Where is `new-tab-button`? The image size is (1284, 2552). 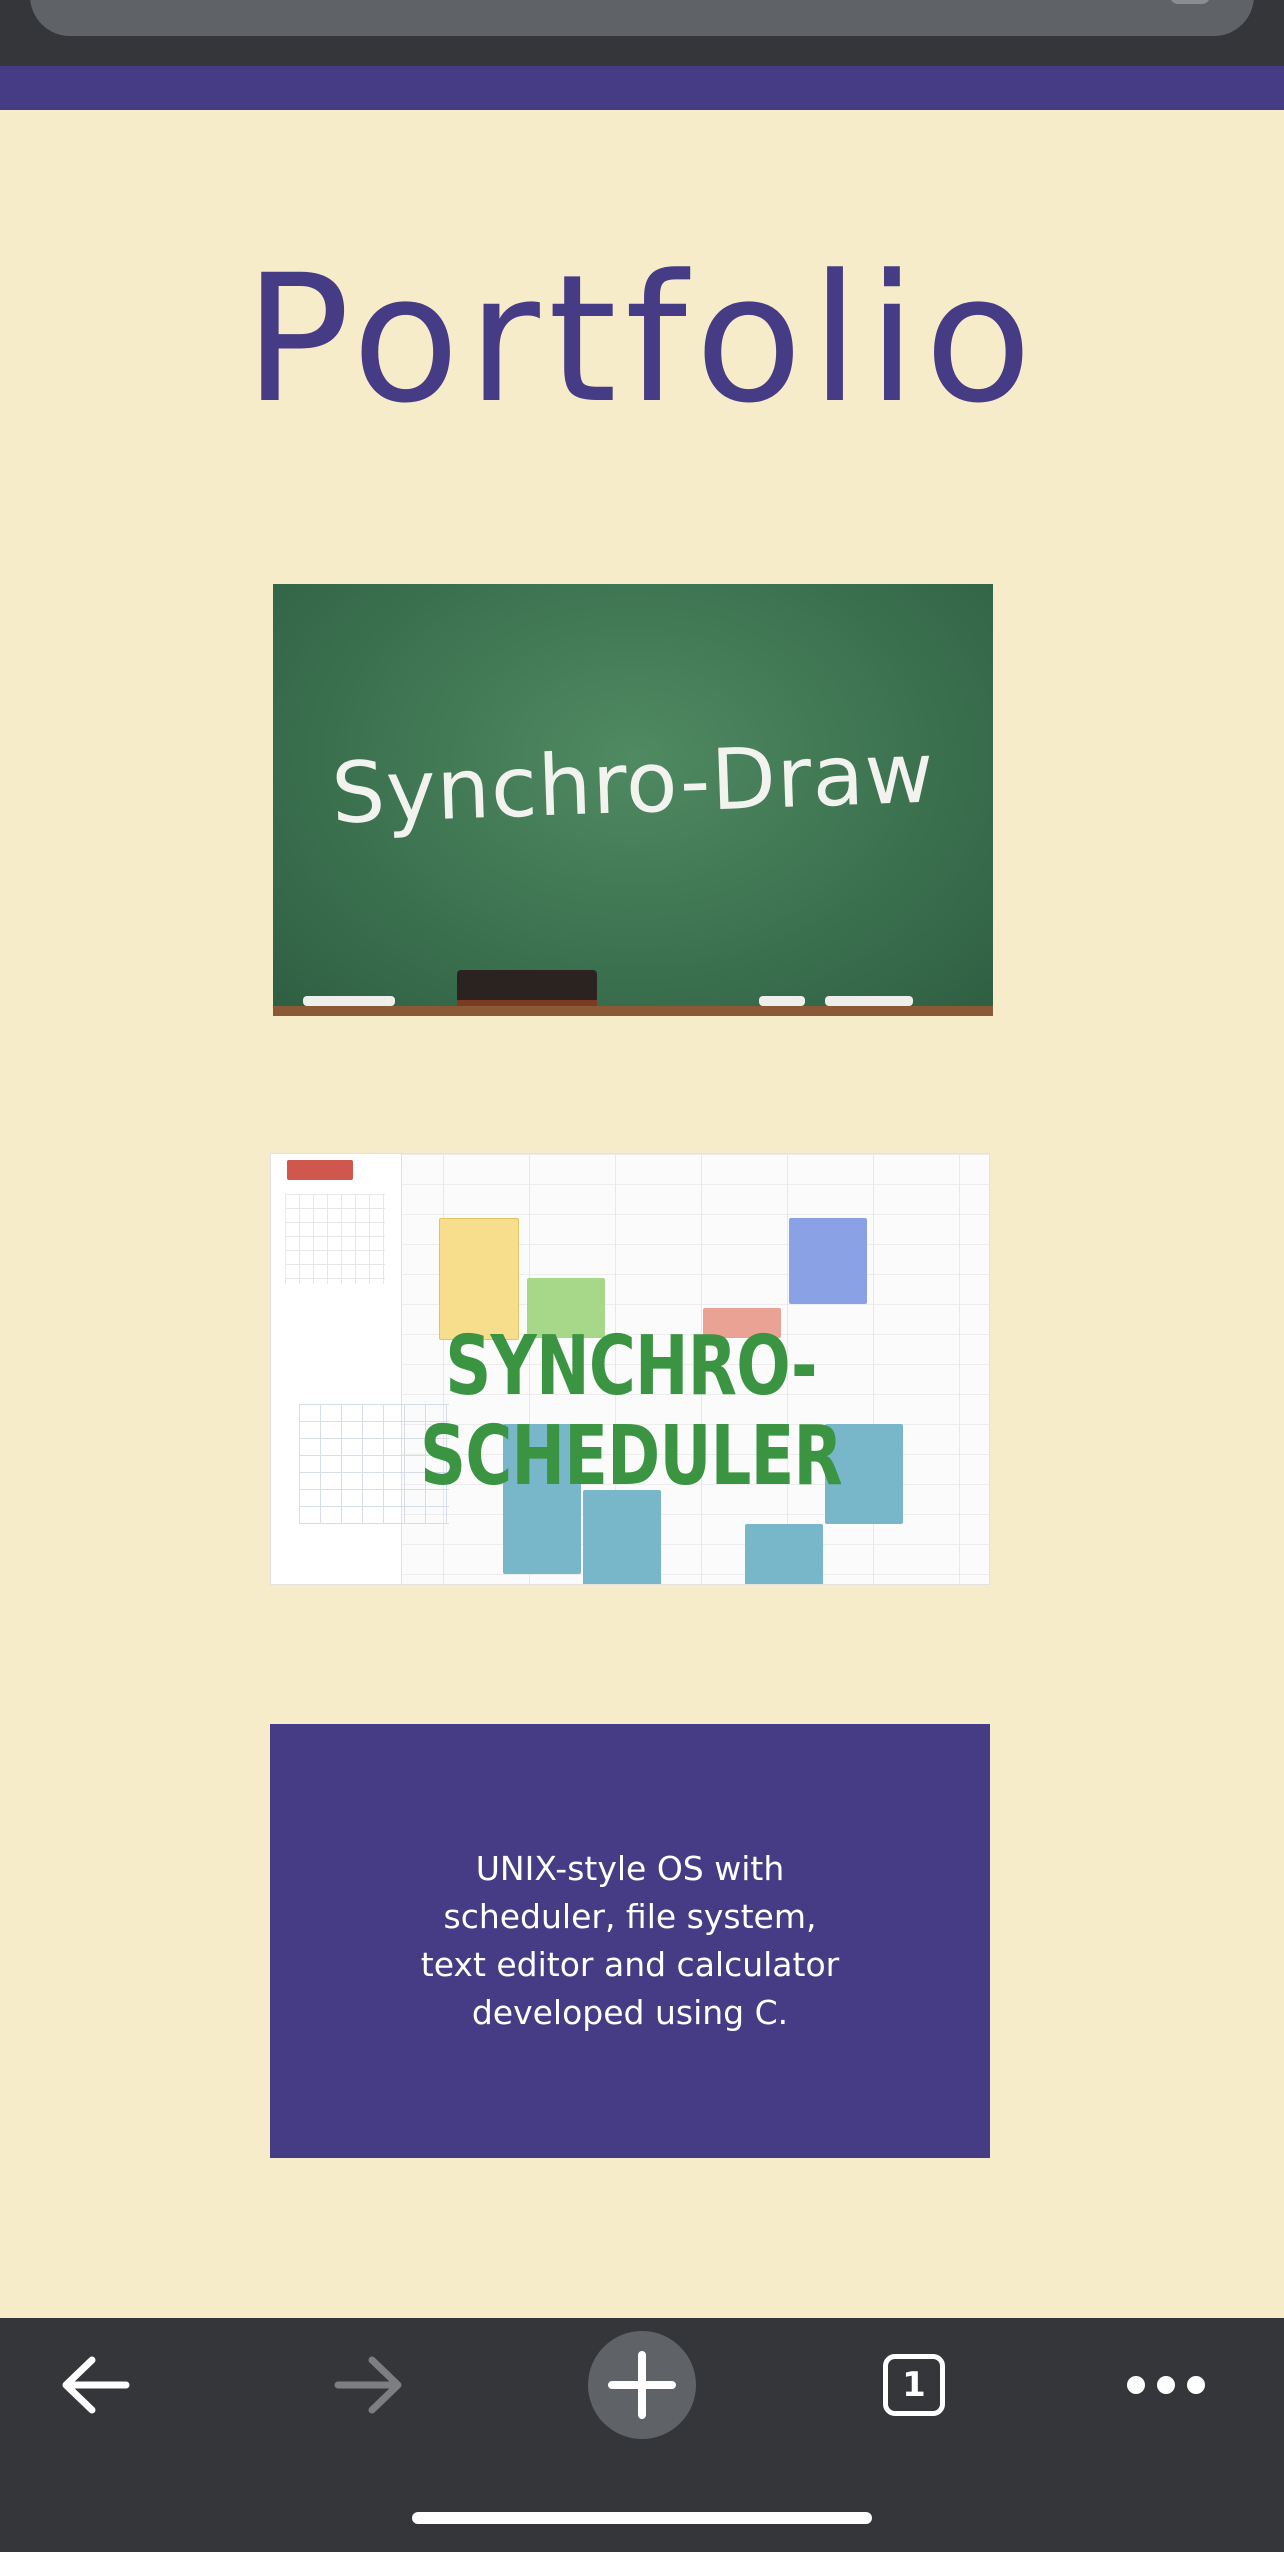
new-tab-button is located at coordinates (642, 2385).